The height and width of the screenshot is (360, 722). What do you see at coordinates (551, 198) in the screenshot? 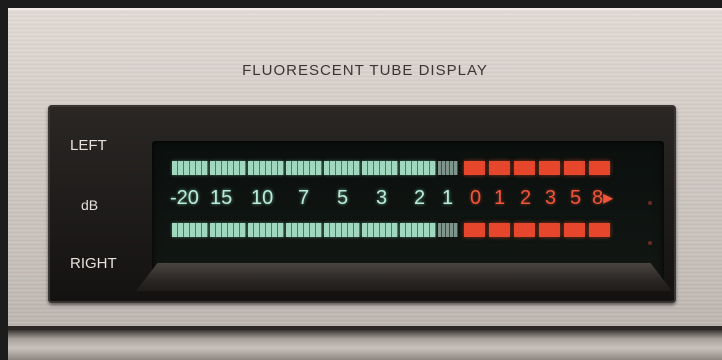
I see `scale-mark-red: 3` at bounding box center [551, 198].